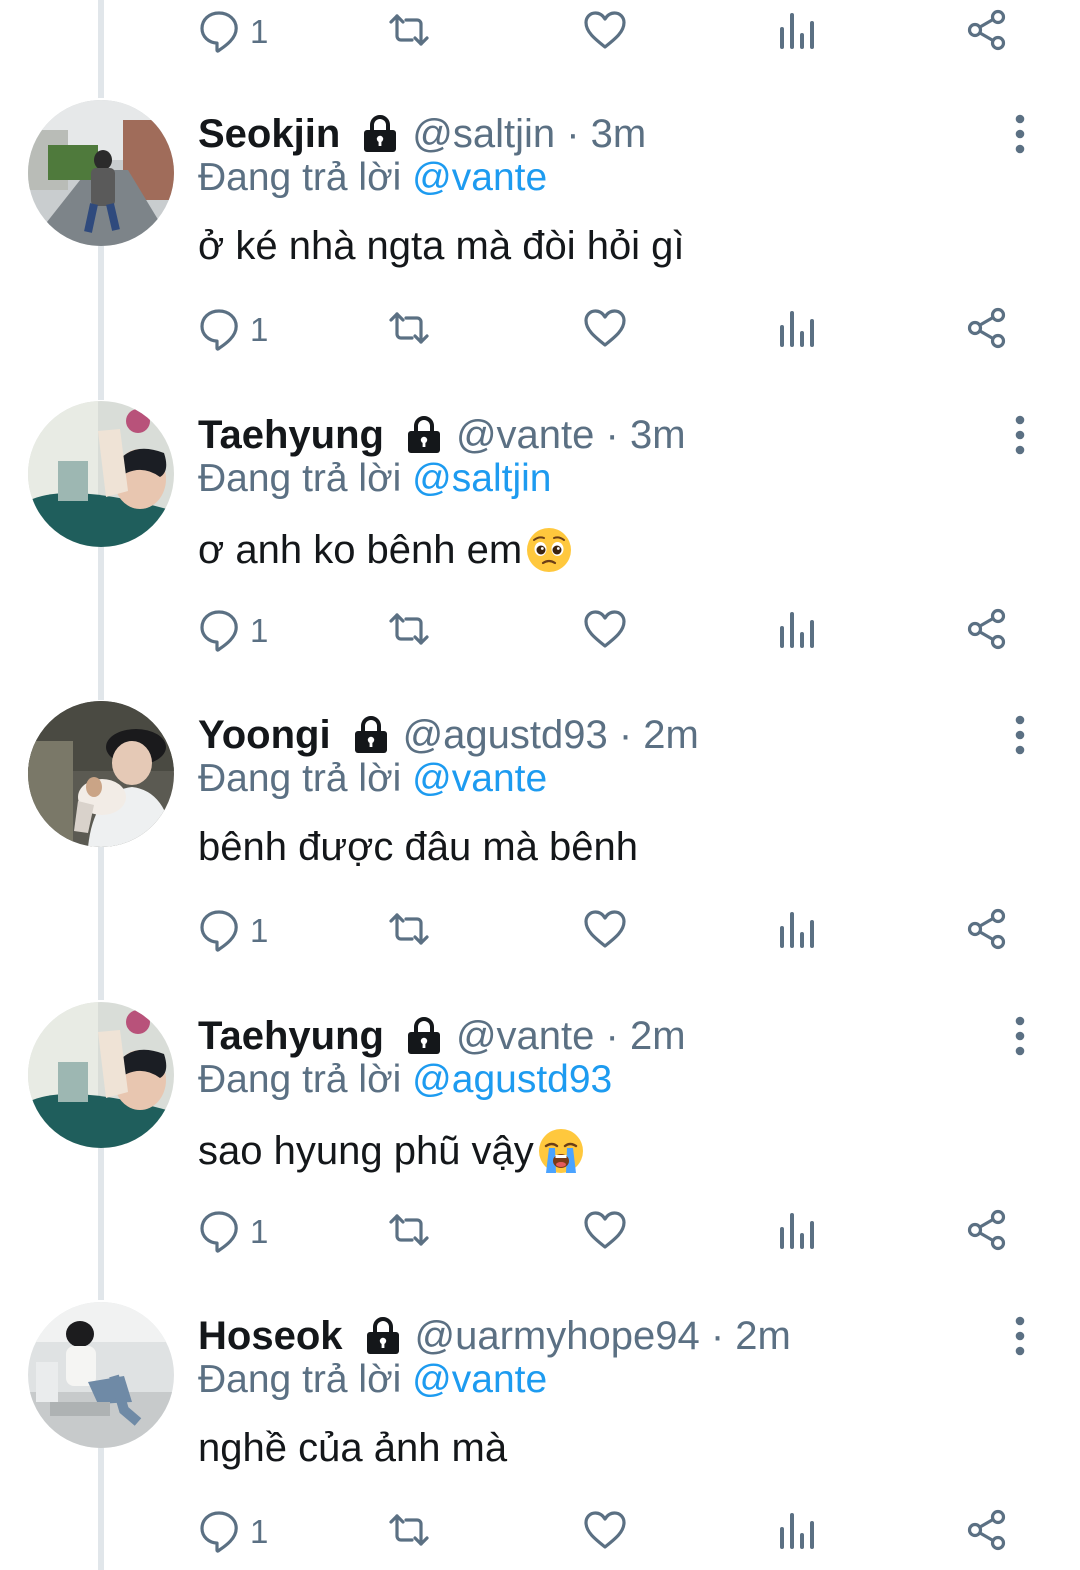  I want to click on handle-and-time: @vante · 3m, so click(571, 435).